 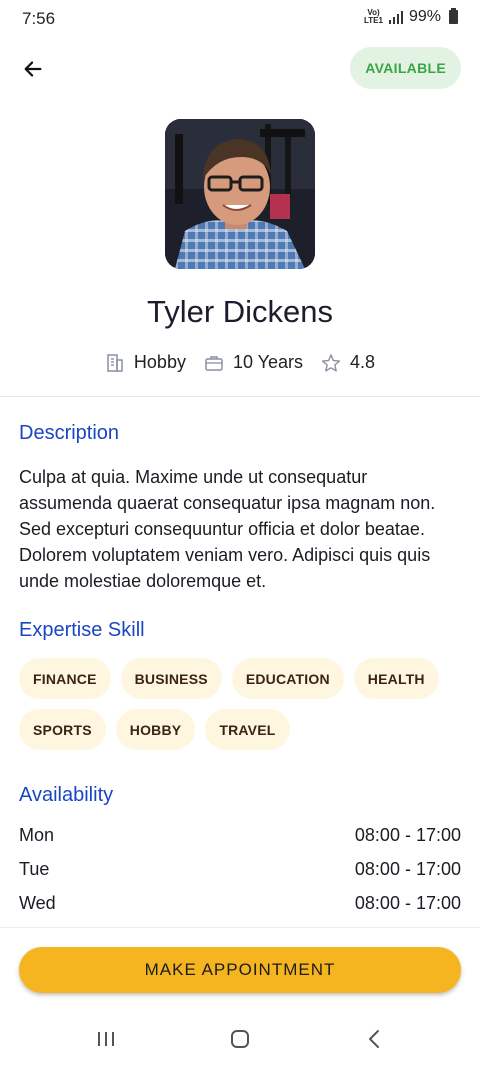 What do you see at coordinates (453, 16) in the screenshot?
I see `battery-icon` at bounding box center [453, 16].